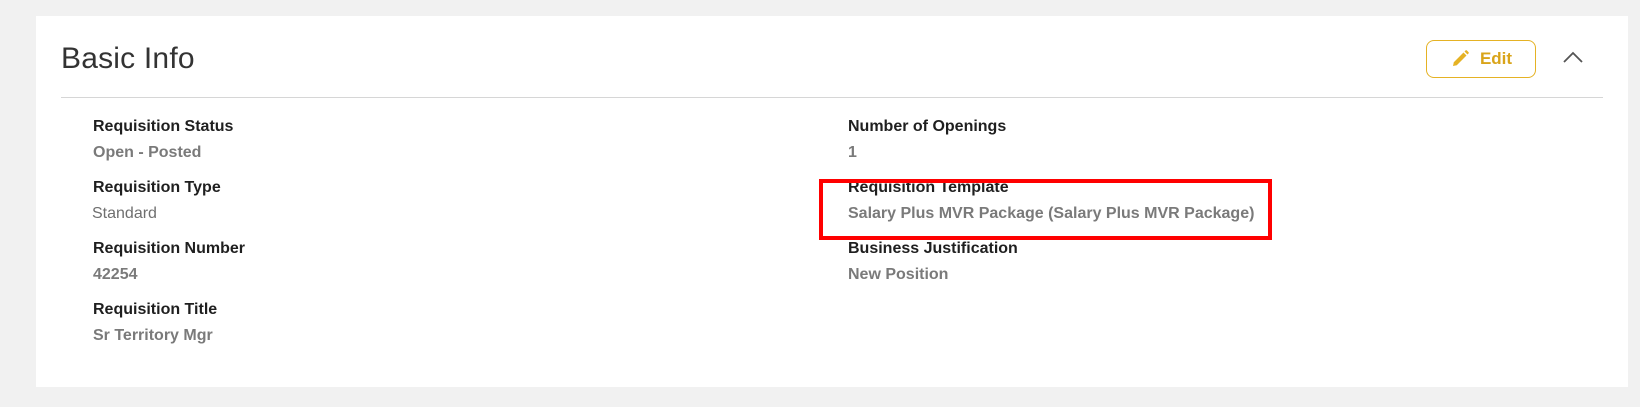 Image resolution: width=1640 pixels, height=407 pixels. I want to click on field-label: Requisition Status, so click(163, 126).